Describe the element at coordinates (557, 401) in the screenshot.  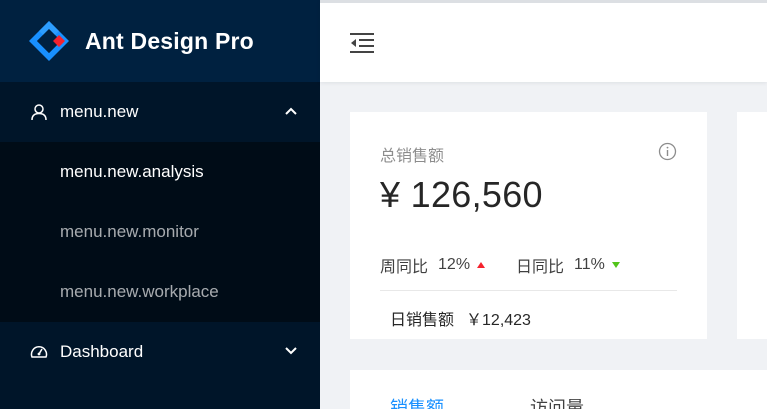
I see `tab-visits: 访问量` at that location.